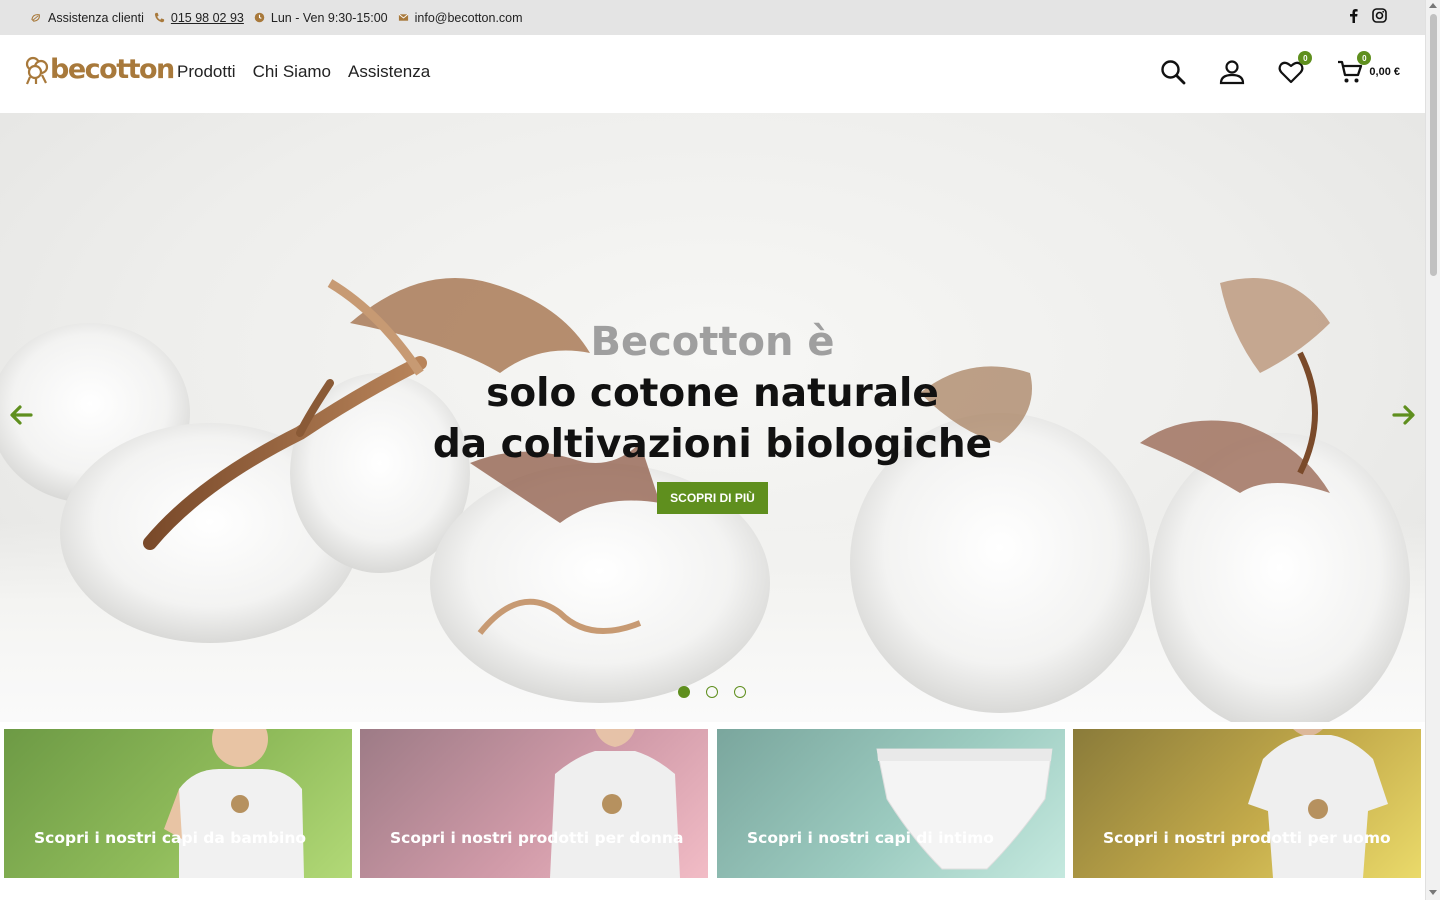 This screenshot has width=1440, height=900. I want to click on hours-item: Lun - Ven 9:30-15:00, so click(321, 18).